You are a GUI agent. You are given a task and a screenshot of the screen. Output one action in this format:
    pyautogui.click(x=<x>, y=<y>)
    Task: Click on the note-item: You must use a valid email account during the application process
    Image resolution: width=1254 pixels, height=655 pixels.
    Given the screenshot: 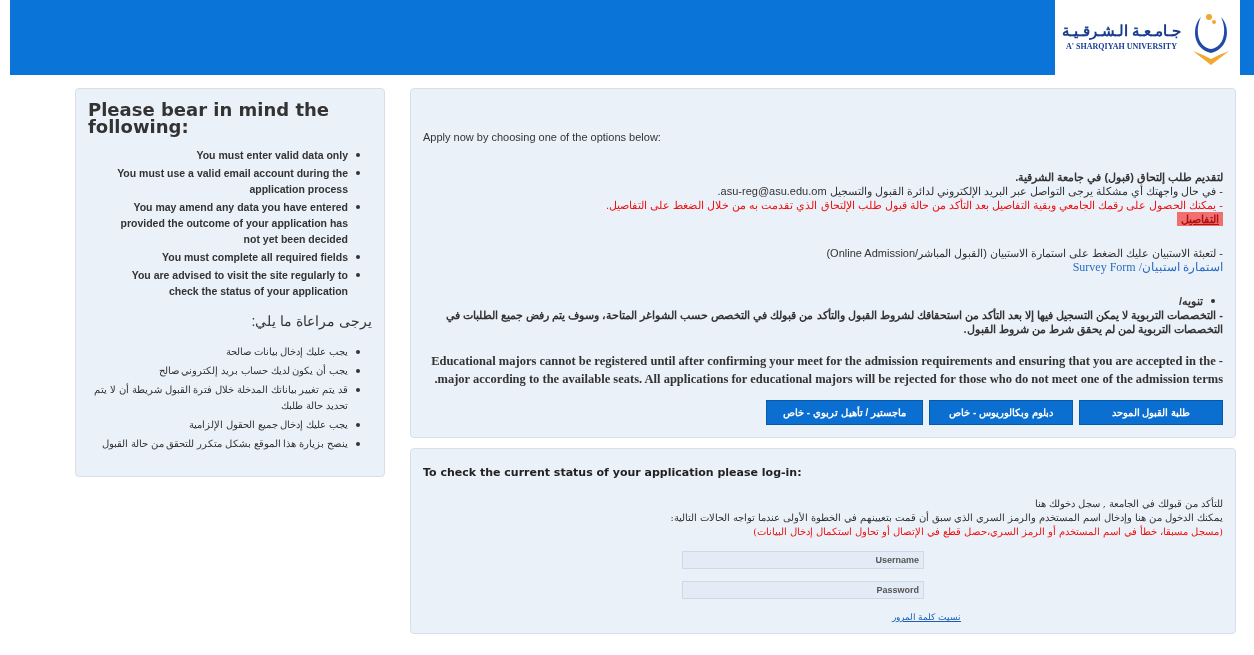 What is the action you would take?
    pyautogui.click(x=232, y=181)
    